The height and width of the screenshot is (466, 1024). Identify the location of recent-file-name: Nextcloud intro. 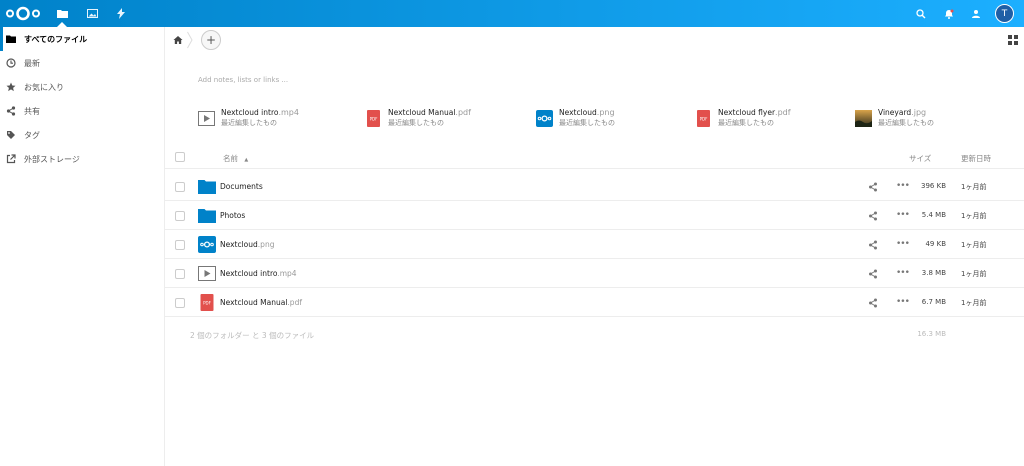
(250, 112).